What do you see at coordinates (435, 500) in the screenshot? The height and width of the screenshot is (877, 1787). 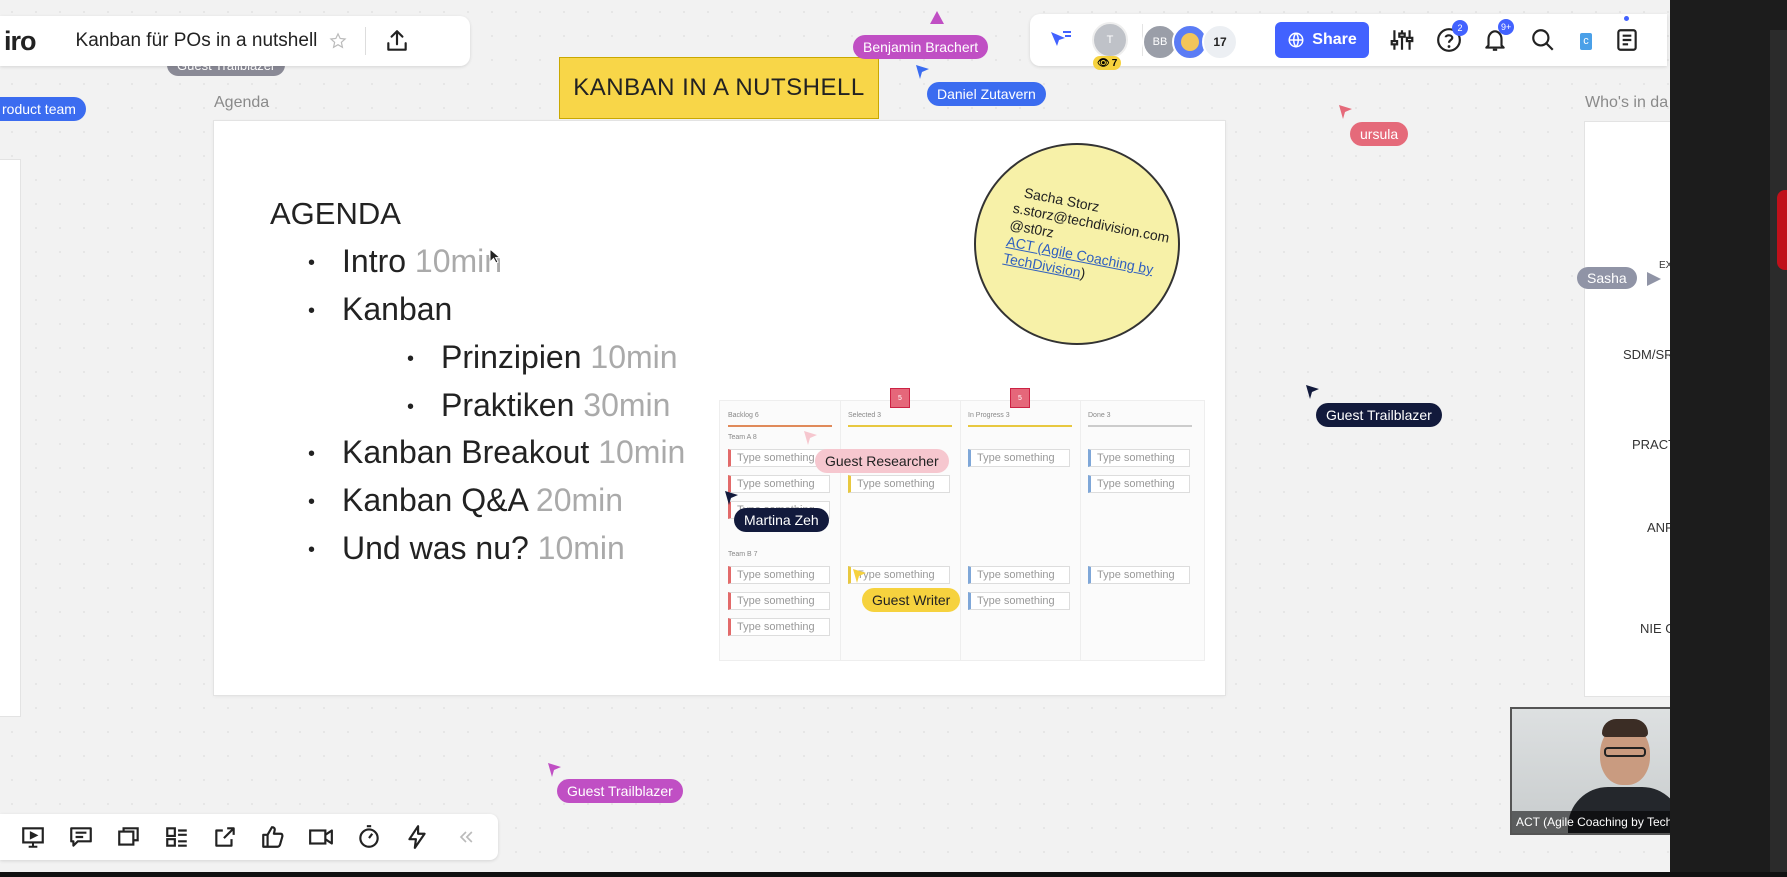 I see `agenda-item-label: Kanban Q&A` at bounding box center [435, 500].